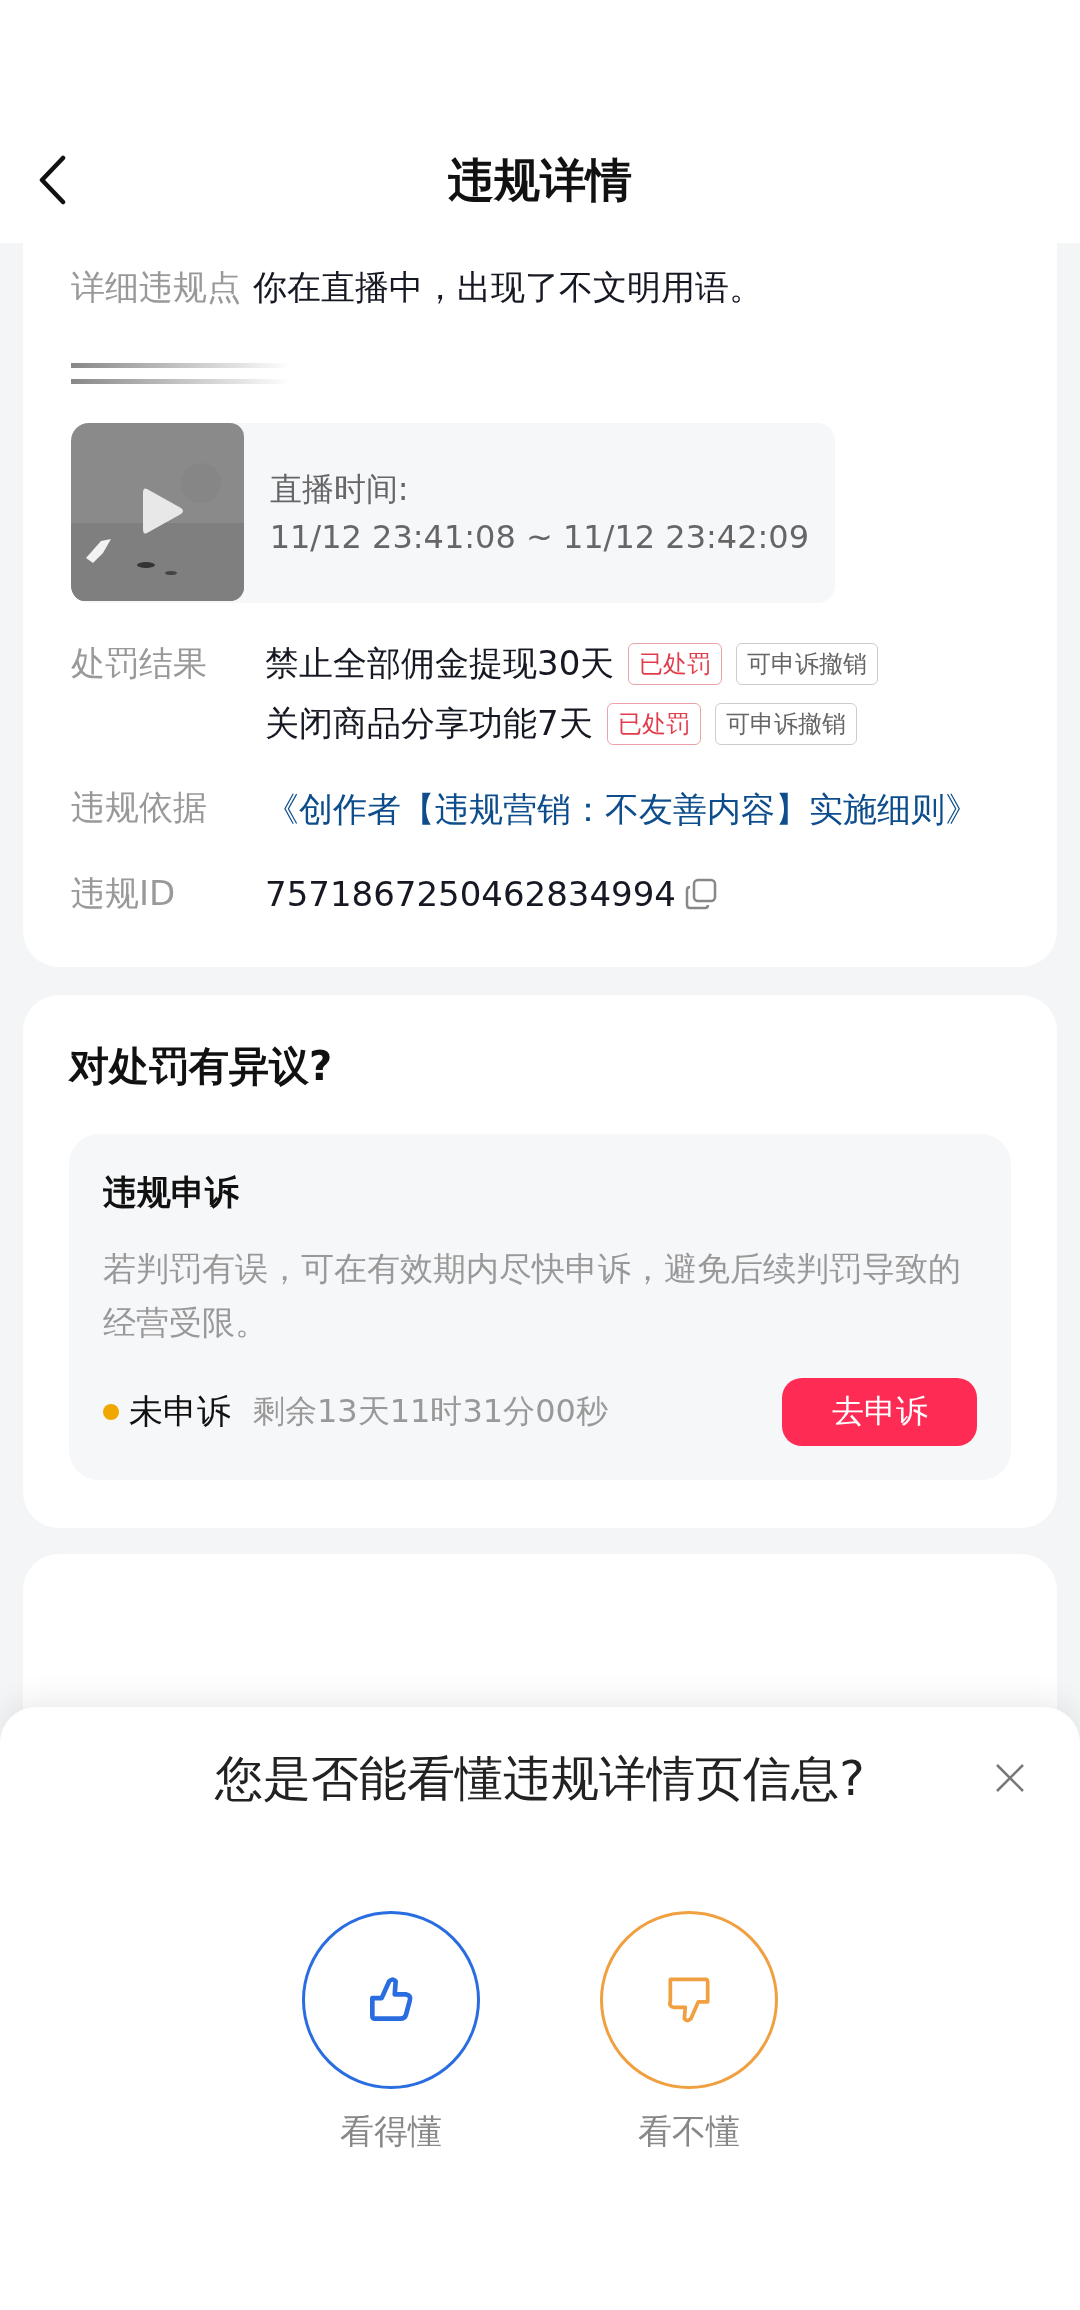 This screenshot has height=2310, width=1080. Describe the element at coordinates (339, 489) in the screenshot. I see `live-time-label: 直播时间:` at that location.